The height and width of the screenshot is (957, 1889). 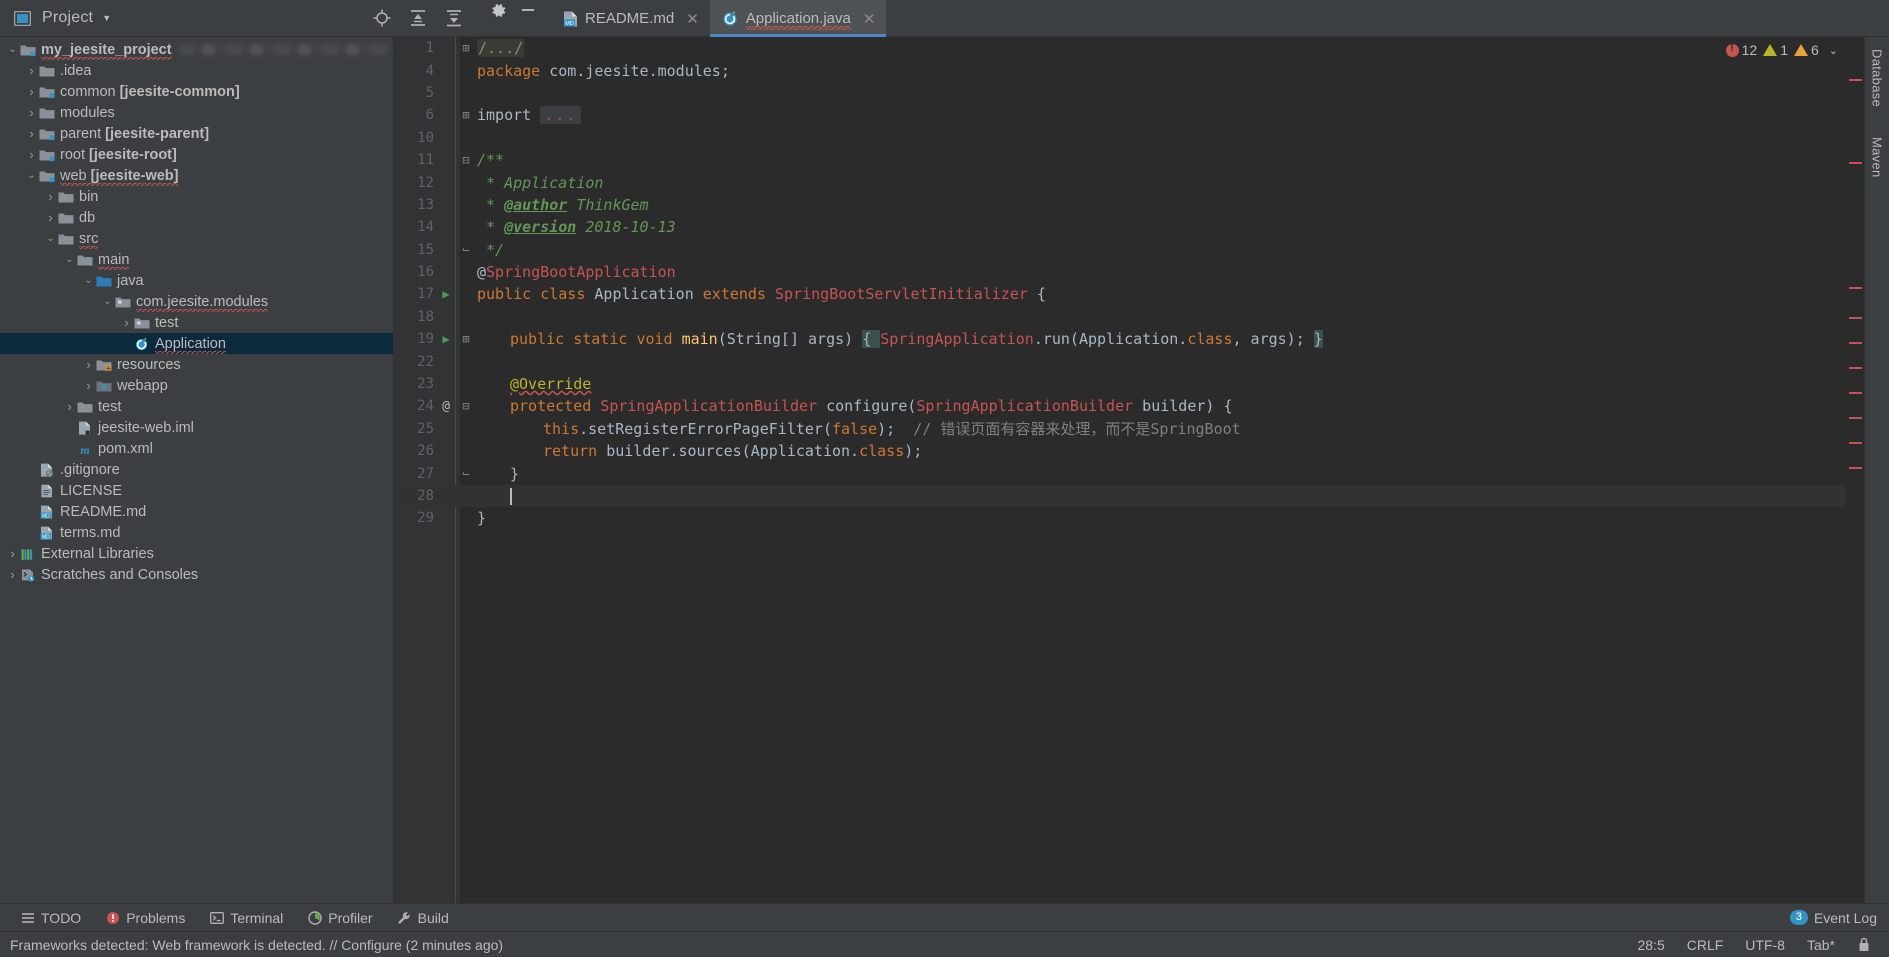 What do you see at coordinates (246, 918) in the screenshot?
I see `tool-button-terminal: Terminal` at bounding box center [246, 918].